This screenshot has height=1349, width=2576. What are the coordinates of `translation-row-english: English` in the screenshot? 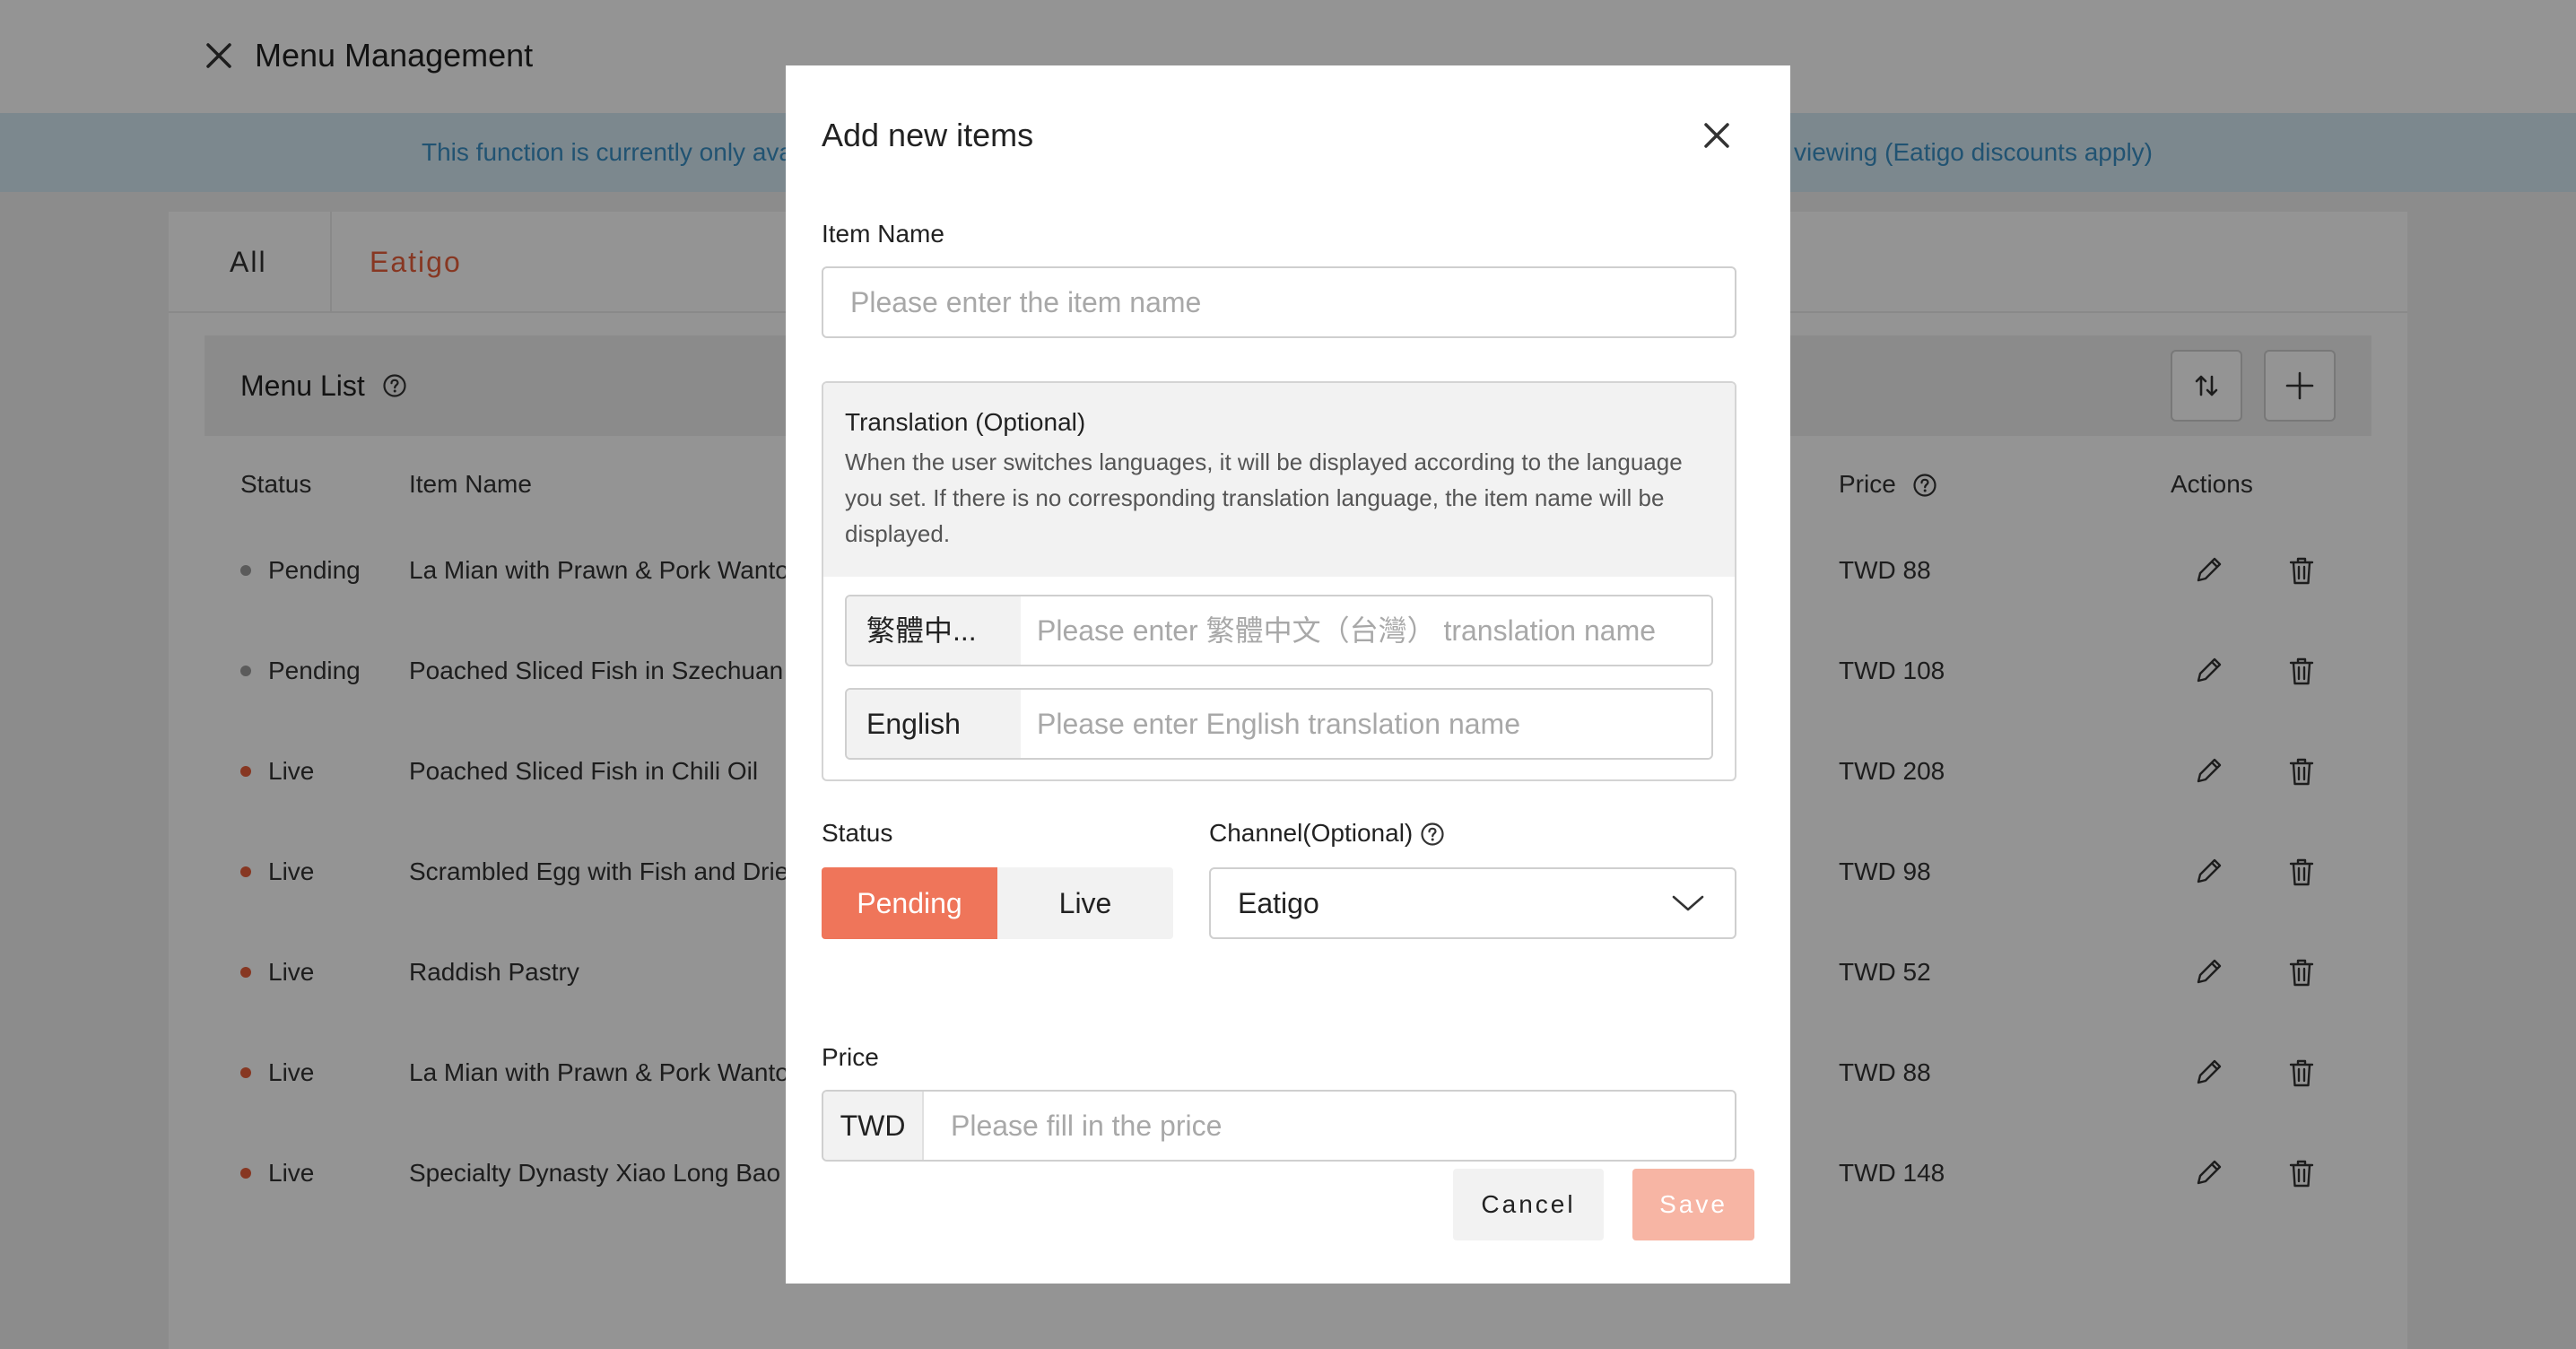 It's located at (1279, 724).